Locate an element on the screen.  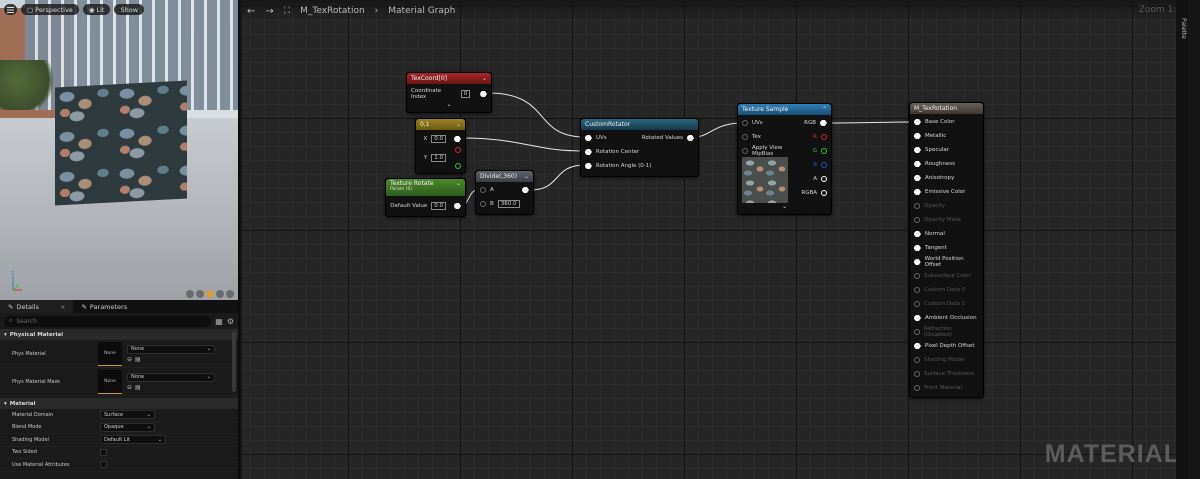
gear-icon: ⚙ is located at coordinates (230, 321).